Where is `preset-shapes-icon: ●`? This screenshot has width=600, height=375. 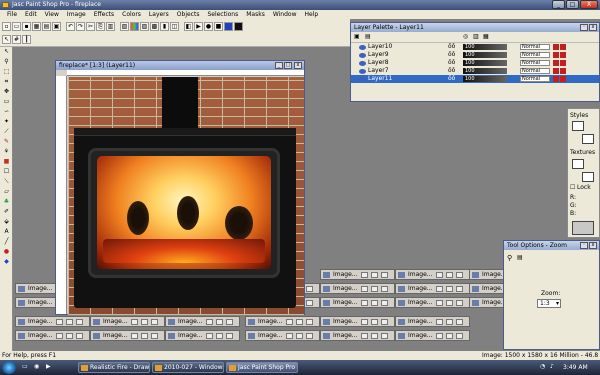 preset-shapes-icon: ● is located at coordinates (6, 251).